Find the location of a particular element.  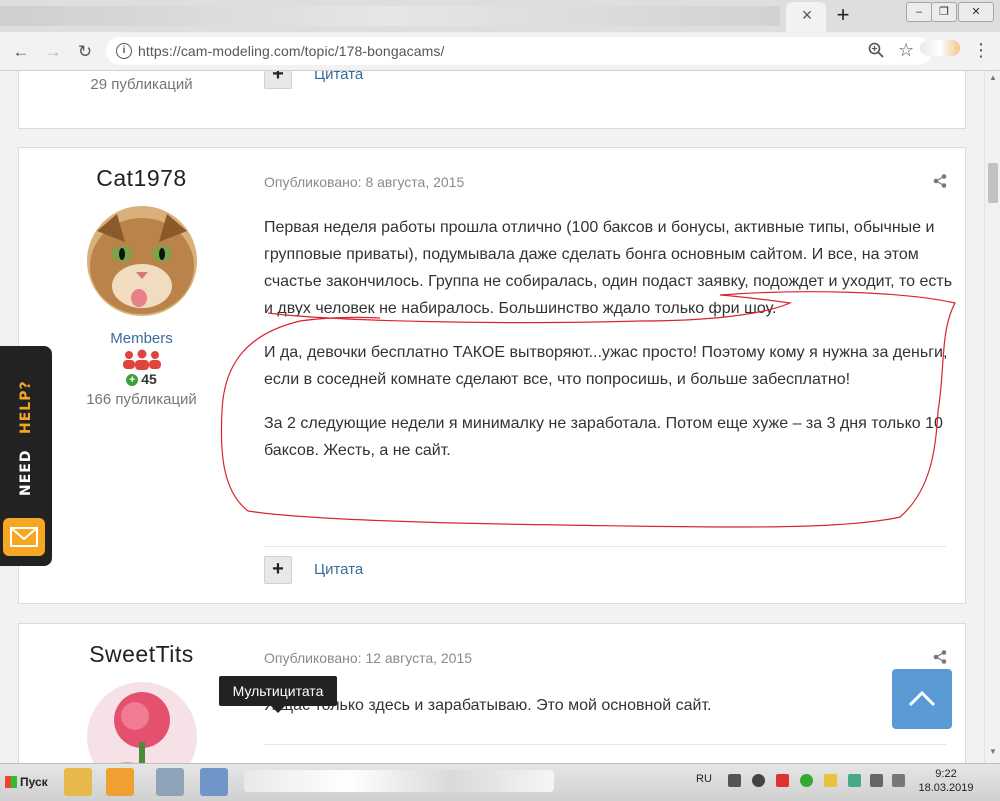

post-count: 29 публикаций is located at coordinates (141, 84).